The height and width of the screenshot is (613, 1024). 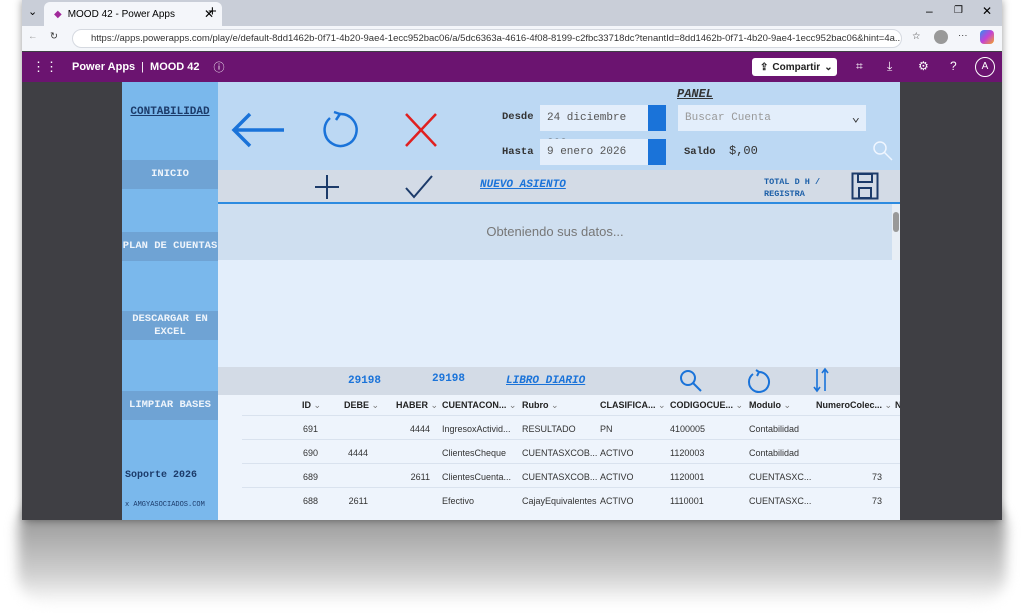 I want to click on gallery-scrollbar, so click(x=896, y=232).